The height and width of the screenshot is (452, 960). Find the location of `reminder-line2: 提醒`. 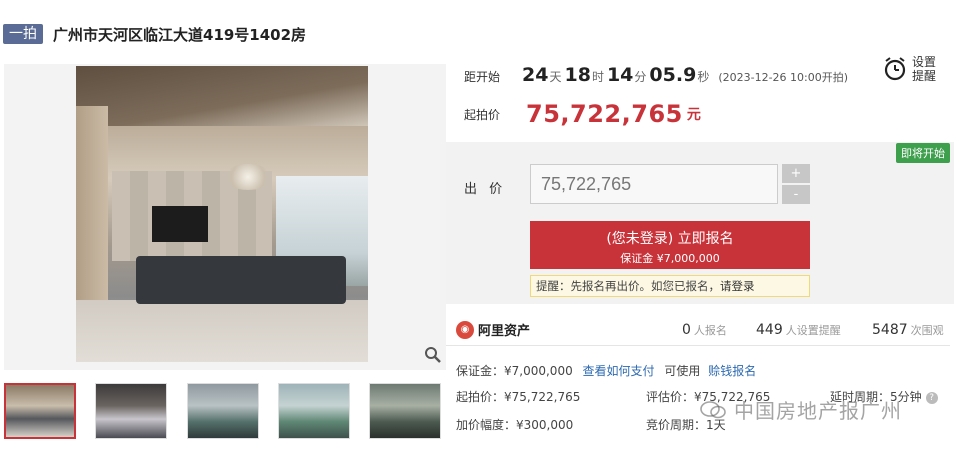

reminder-line2: 提醒 is located at coordinates (924, 76).